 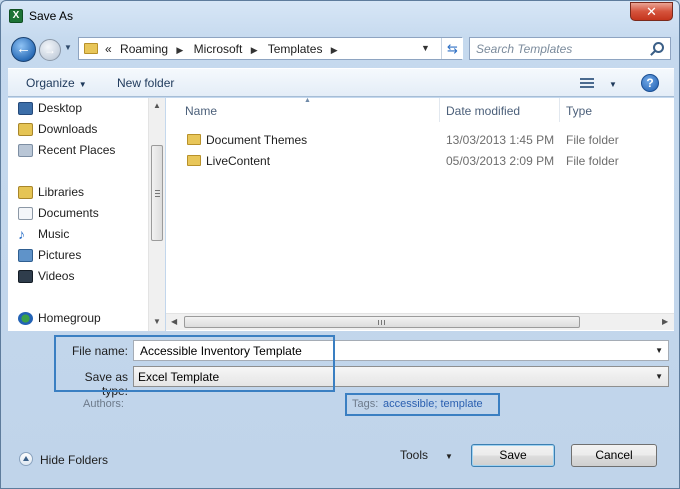 What do you see at coordinates (26, 459) in the screenshot?
I see `collapse-icon` at bounding box center [26, 459].